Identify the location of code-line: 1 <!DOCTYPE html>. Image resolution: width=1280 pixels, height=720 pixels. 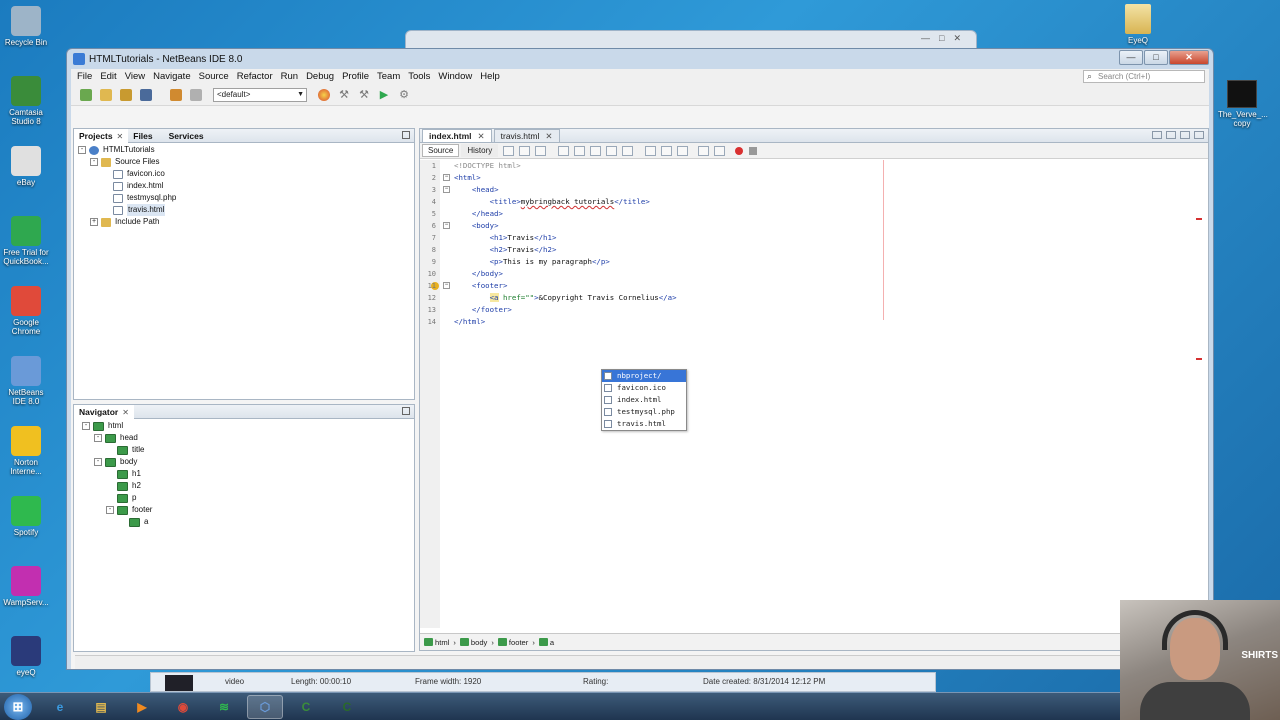
(820, 166).